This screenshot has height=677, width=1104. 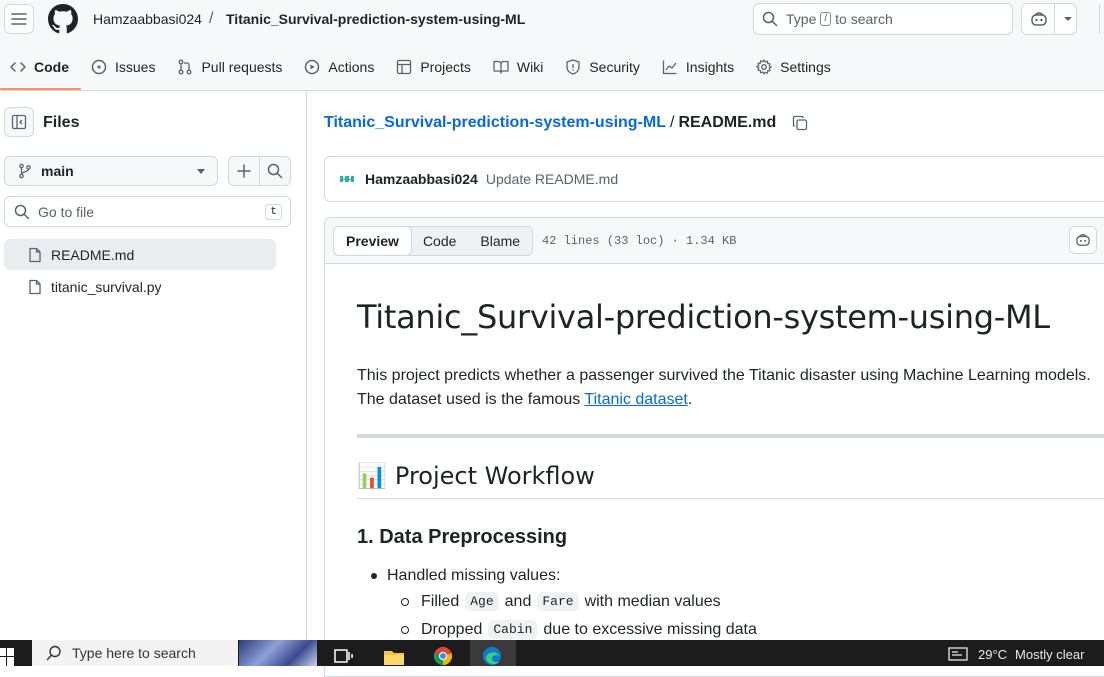 What do you see at coordinates (244, 171) in the screenshot?
I see `add-file-button` at bounding box center [244, 171].